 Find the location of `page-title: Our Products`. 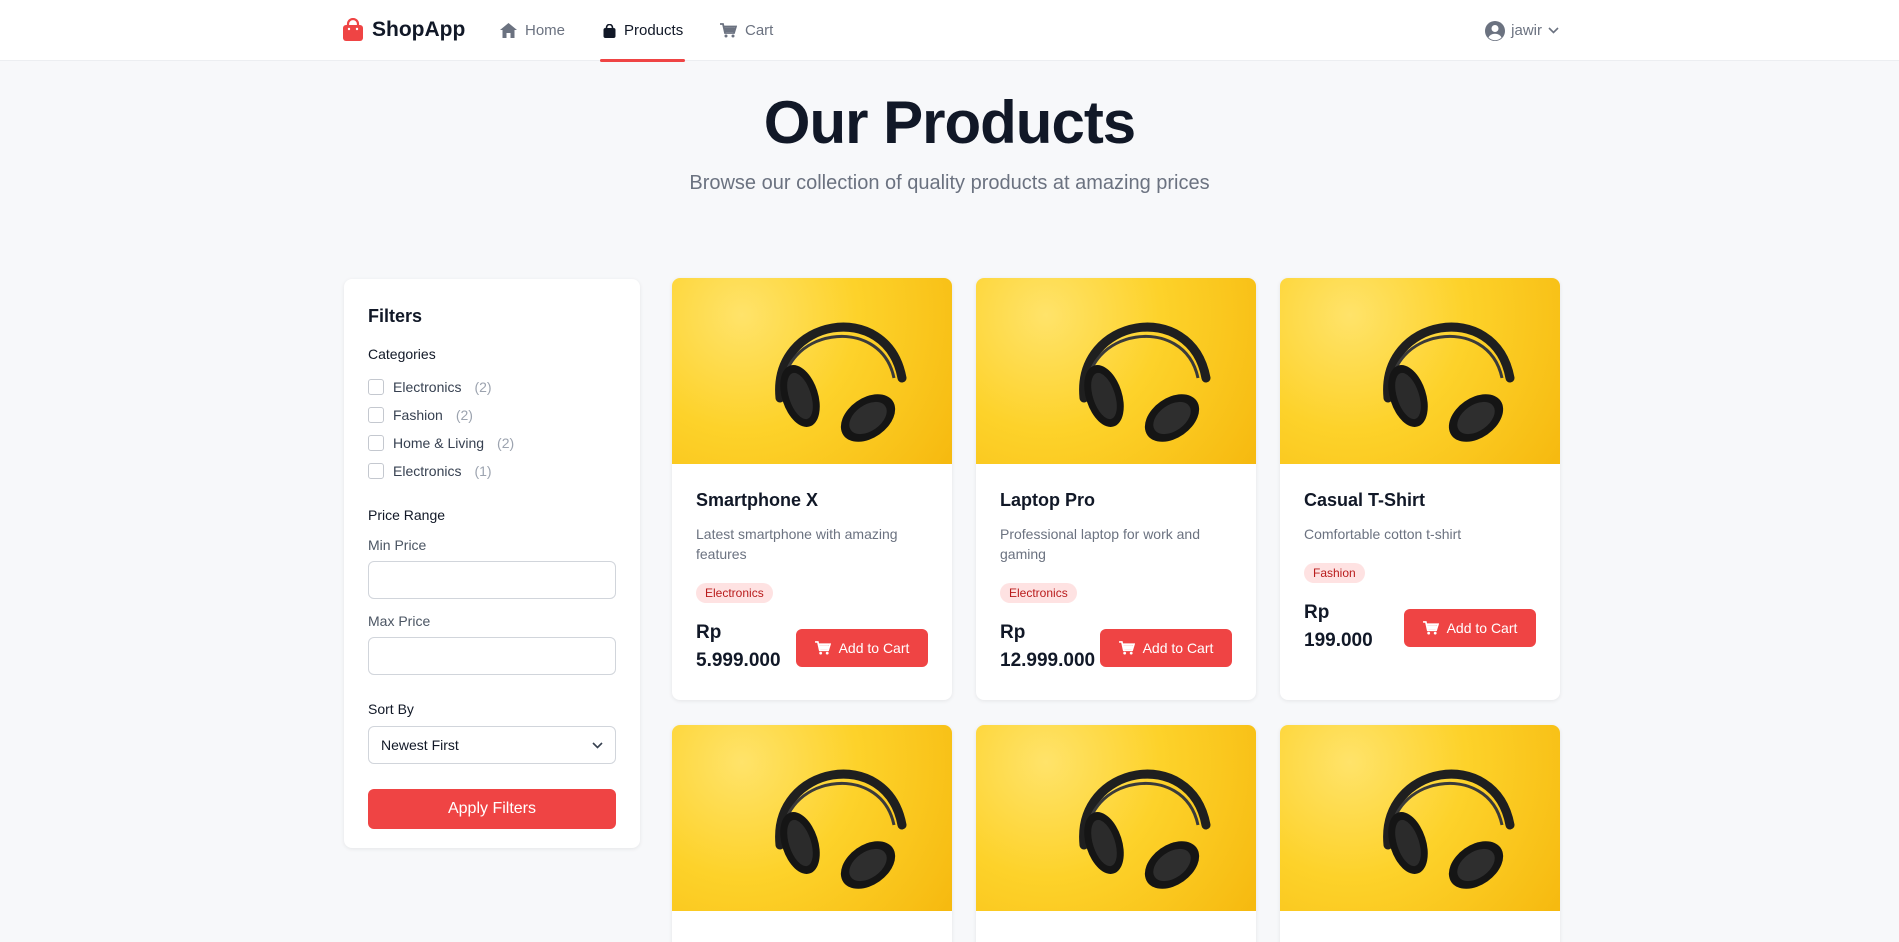

page-title: Our Products is located at coordinates (949, 122).